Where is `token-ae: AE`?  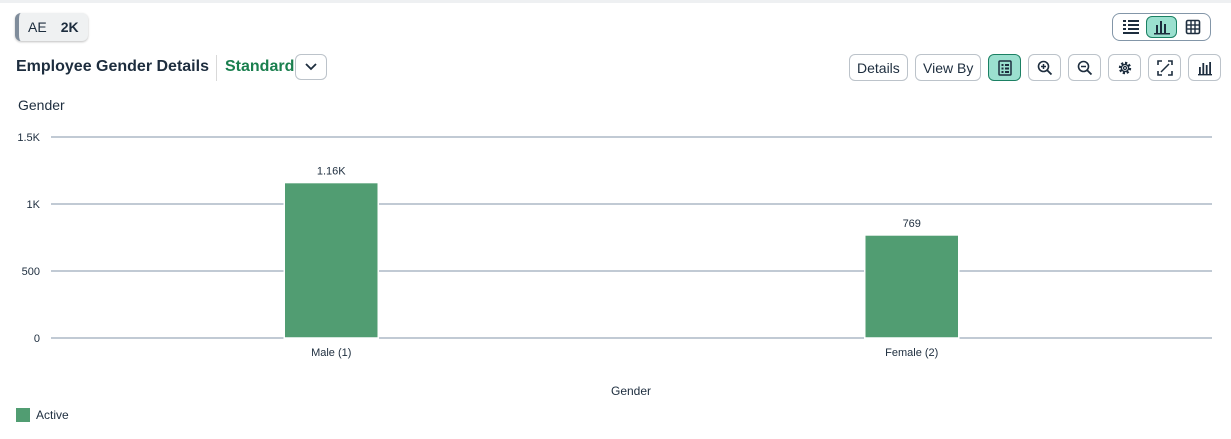 token-ae: AE is located at coordinates (37, 27).